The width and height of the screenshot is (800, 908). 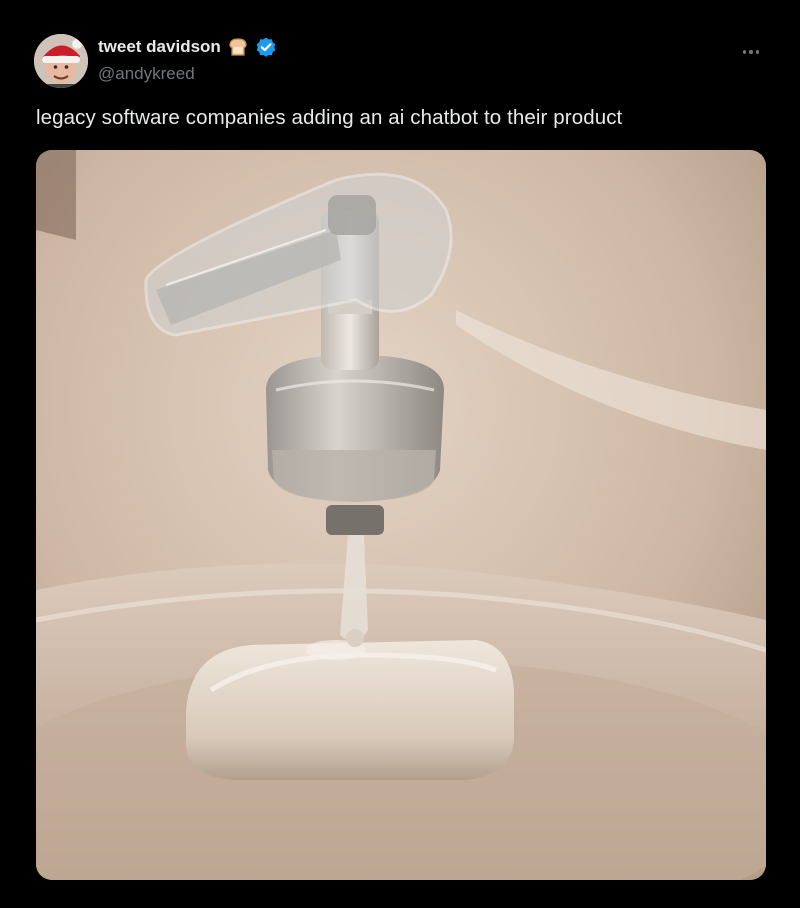 I want to click on author-info: tweet davidson @andykreed, so click(x=187, y=60).